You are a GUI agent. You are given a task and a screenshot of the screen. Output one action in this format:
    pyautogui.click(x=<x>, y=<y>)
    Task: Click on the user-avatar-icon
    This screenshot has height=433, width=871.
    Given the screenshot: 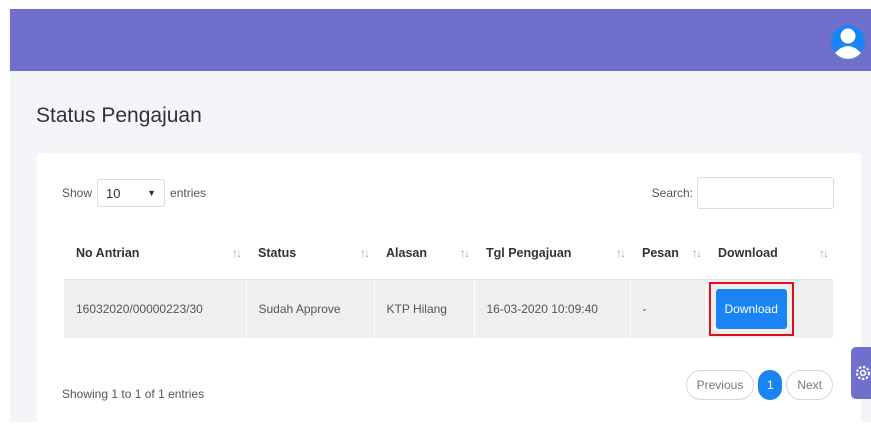 What is the action you would take?
    pyautogui.click(x=848, y=42)
    